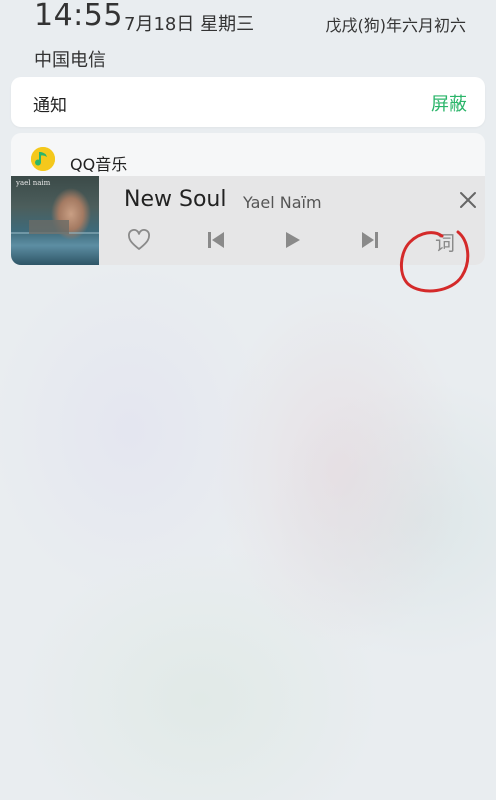  What do you see at coordinates (70, 60) in the screenshot?
I see `carrier-name: 中国电信` at bounding box center [70, 60].